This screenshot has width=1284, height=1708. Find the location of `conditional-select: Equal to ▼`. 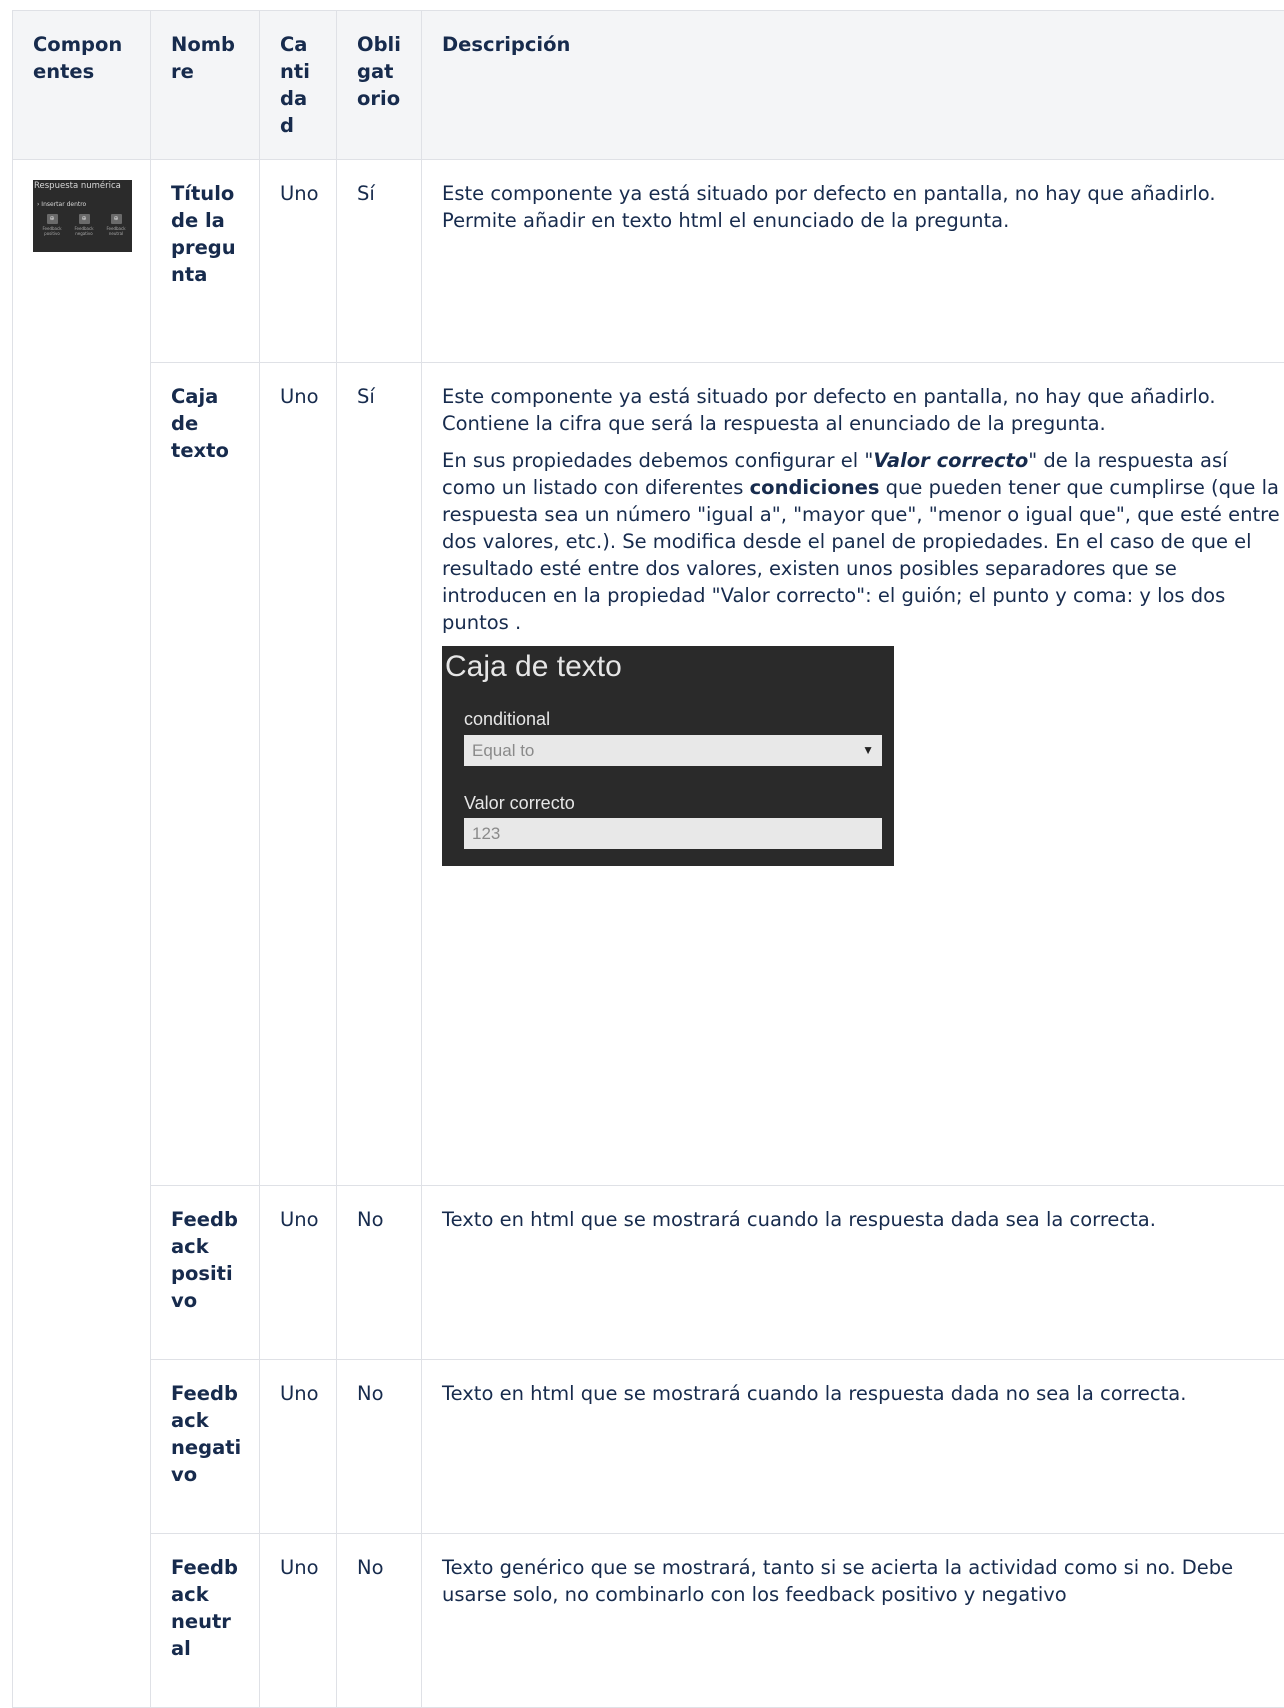

conditional-select: Equal to ▼ is located at coordinates (673, 750).